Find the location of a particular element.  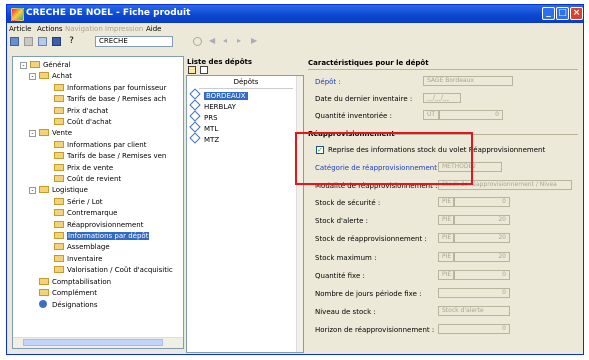

tree-item: Comptabilisation is located at coordinates (75, 282).